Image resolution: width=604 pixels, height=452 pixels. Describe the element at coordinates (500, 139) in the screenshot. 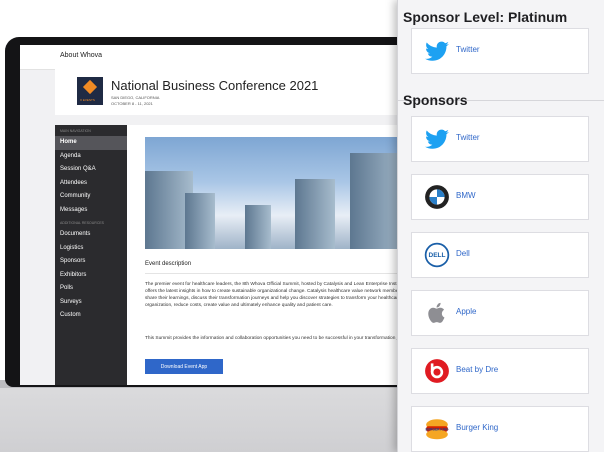

I see `sponsor-card-twitter: Twitter` at that location.